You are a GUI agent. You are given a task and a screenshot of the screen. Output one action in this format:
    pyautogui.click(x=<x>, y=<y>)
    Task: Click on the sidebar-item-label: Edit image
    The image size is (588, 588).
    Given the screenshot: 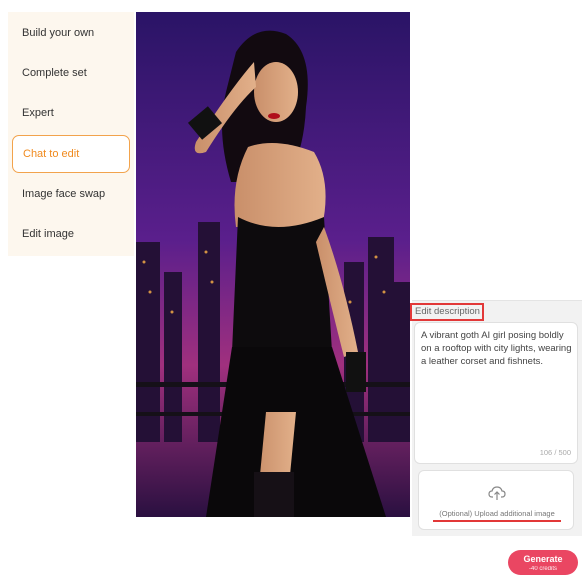 What is the action you would take?
    pyautogui.click(x=48, y=234)
    